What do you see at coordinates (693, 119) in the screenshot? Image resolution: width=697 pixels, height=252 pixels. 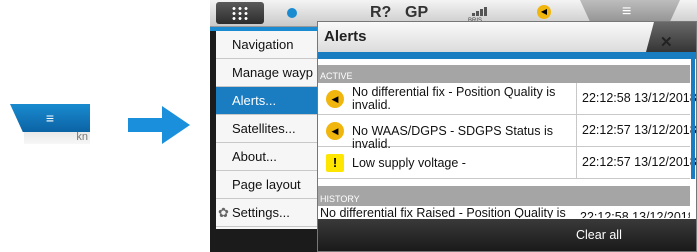 I see `scrollbar` at bounding box center [693, 119].